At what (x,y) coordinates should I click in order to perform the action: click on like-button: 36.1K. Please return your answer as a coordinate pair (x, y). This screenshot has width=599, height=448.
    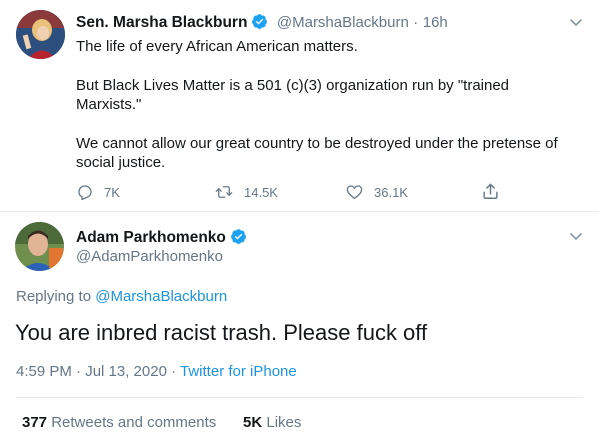
    Looking at the image, I should click on (376, 192).